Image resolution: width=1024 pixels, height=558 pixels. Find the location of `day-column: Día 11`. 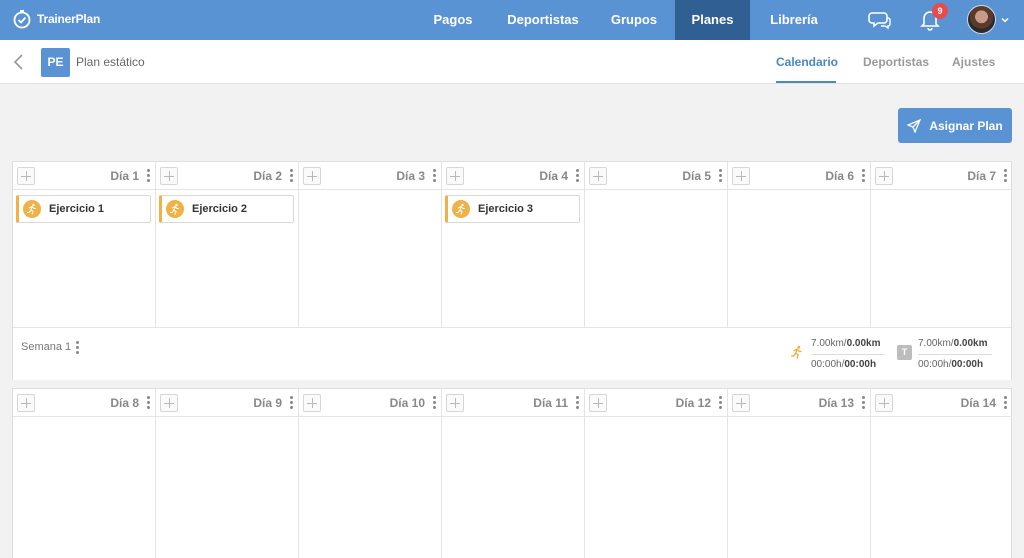

day-column: Día 11 is located at coordinates (513, 473).